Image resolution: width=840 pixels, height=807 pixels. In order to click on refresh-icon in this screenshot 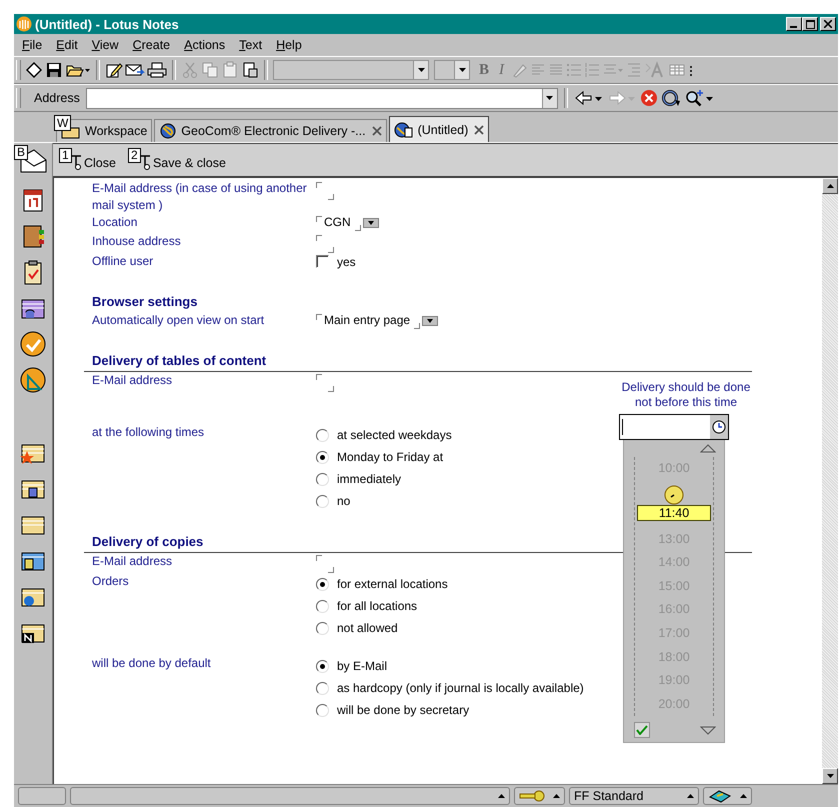, I will do `click(670, 98)`.